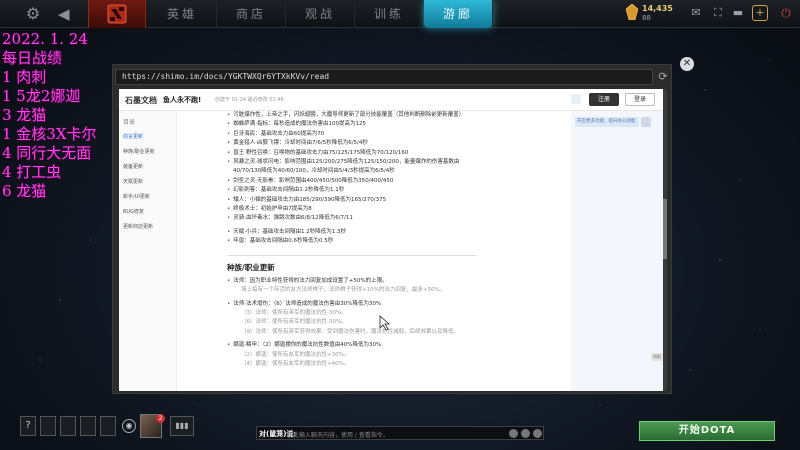 Image resolution: width=800 pixels, height=450 pixels. I want to click on tab-store: 商店, so click(251, 14).